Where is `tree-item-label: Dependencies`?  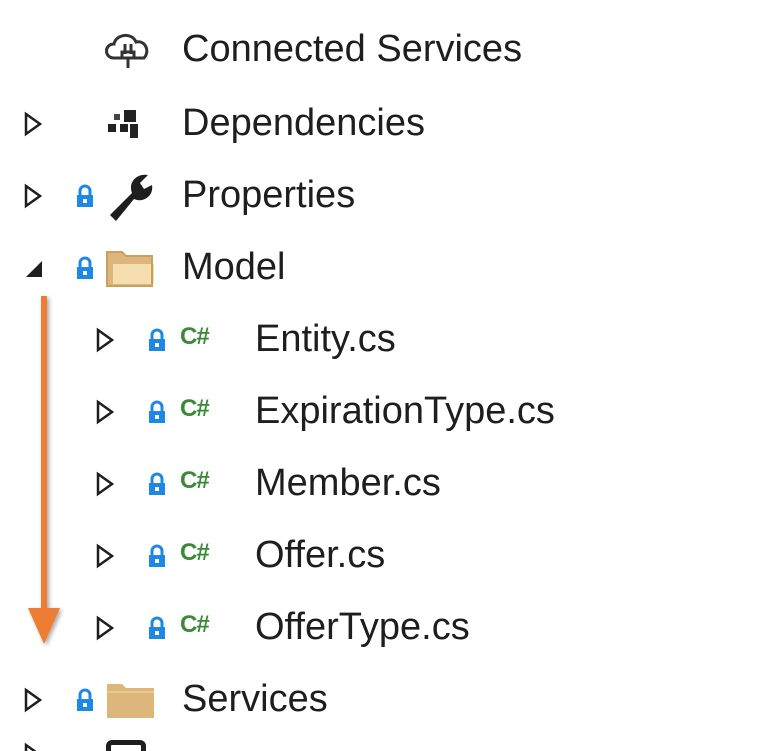 tree-item-label: Dependencies is located at coordinates (303, 123).